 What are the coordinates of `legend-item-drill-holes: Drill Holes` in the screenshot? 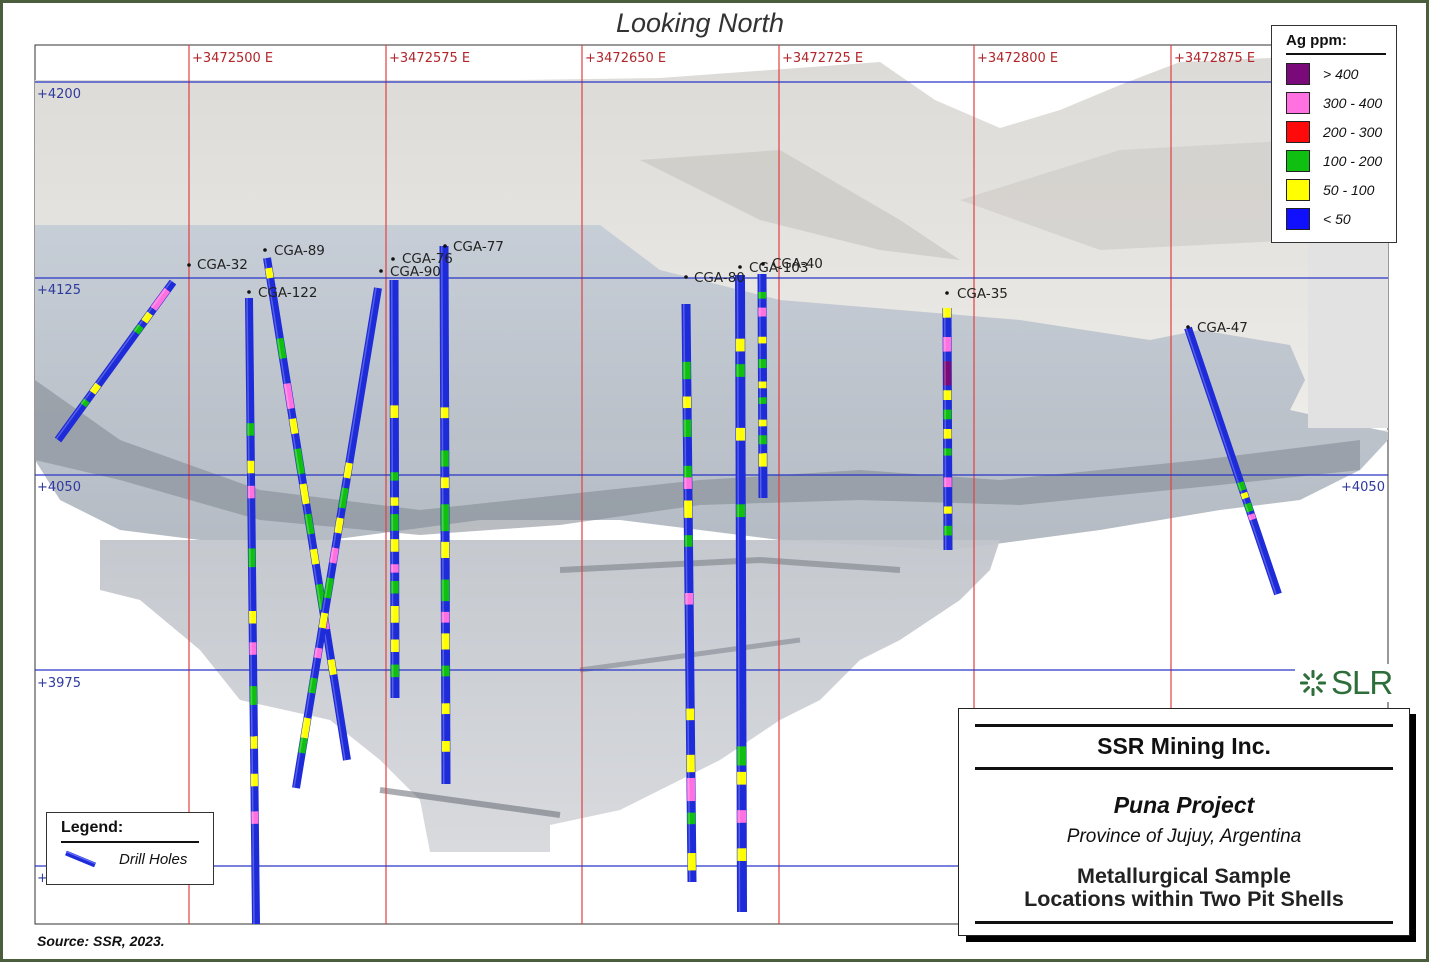 It's located at (131, 859).